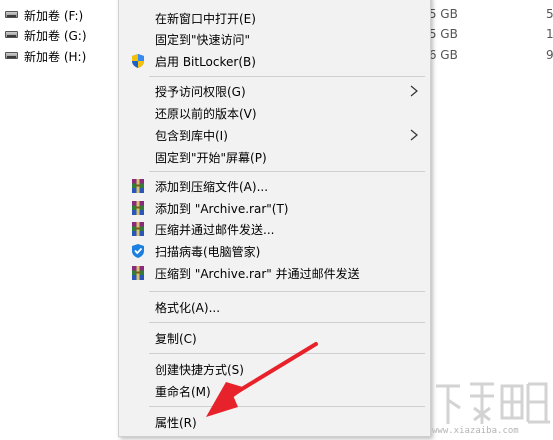  I want to click on drive-free: 5, so click(549, 14).